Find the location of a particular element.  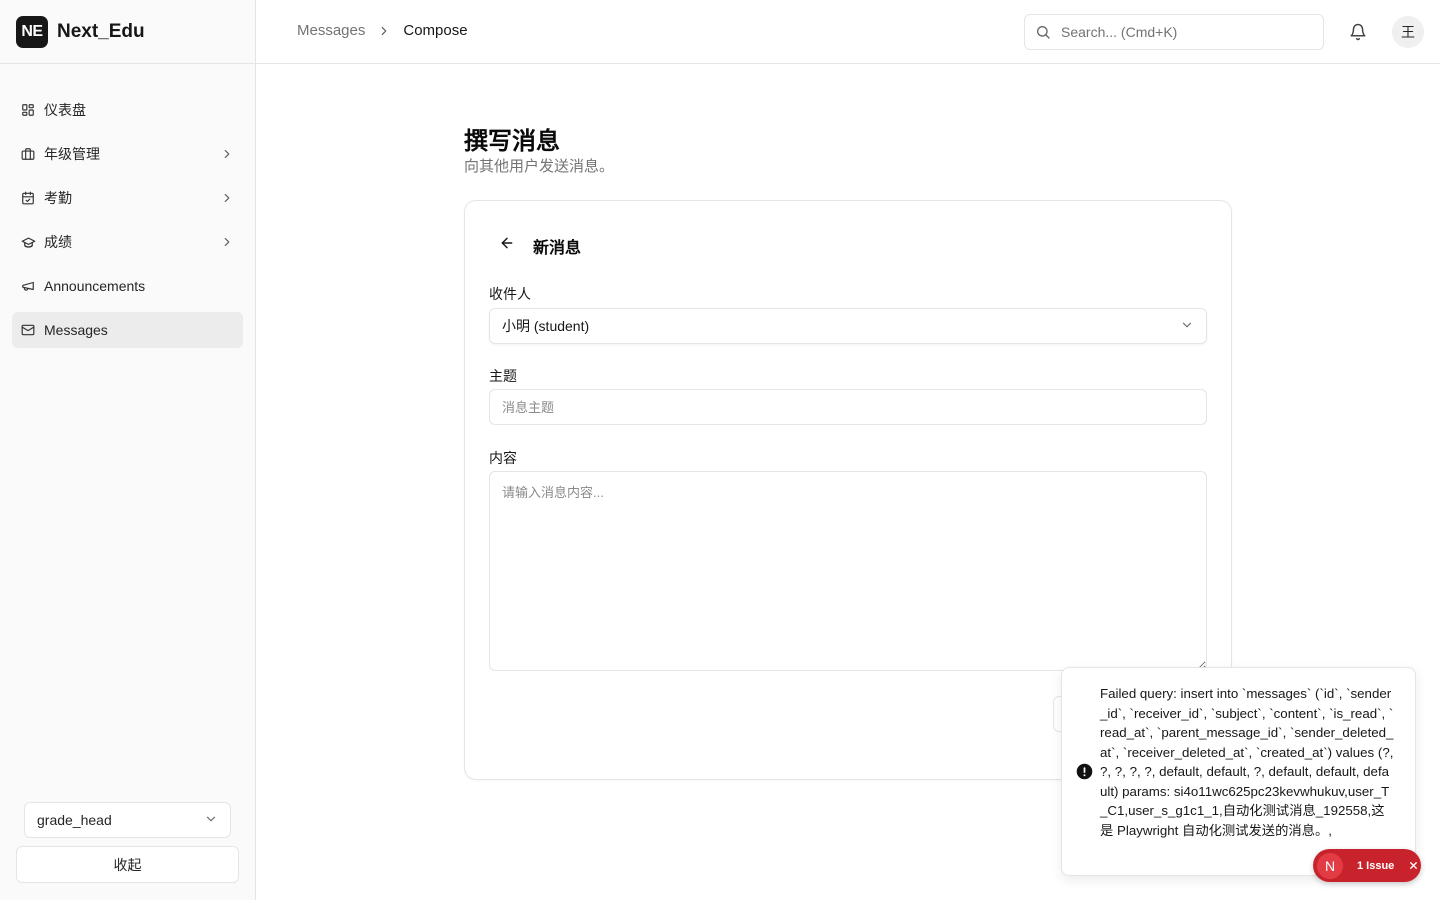

brand-logo: NE is located at coordinates (32, 31).